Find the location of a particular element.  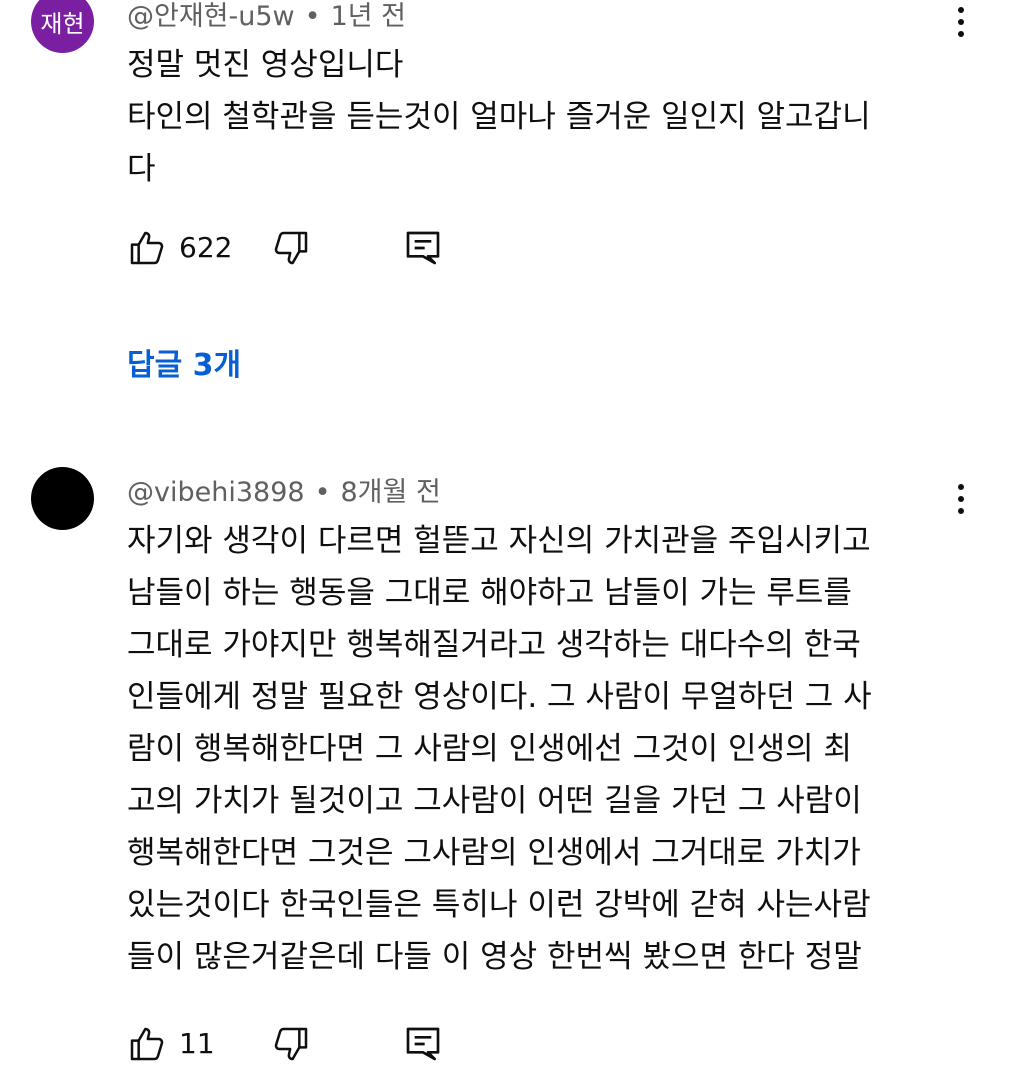

comment-author: @vibehi3898 is located at coordinates (216, 492).